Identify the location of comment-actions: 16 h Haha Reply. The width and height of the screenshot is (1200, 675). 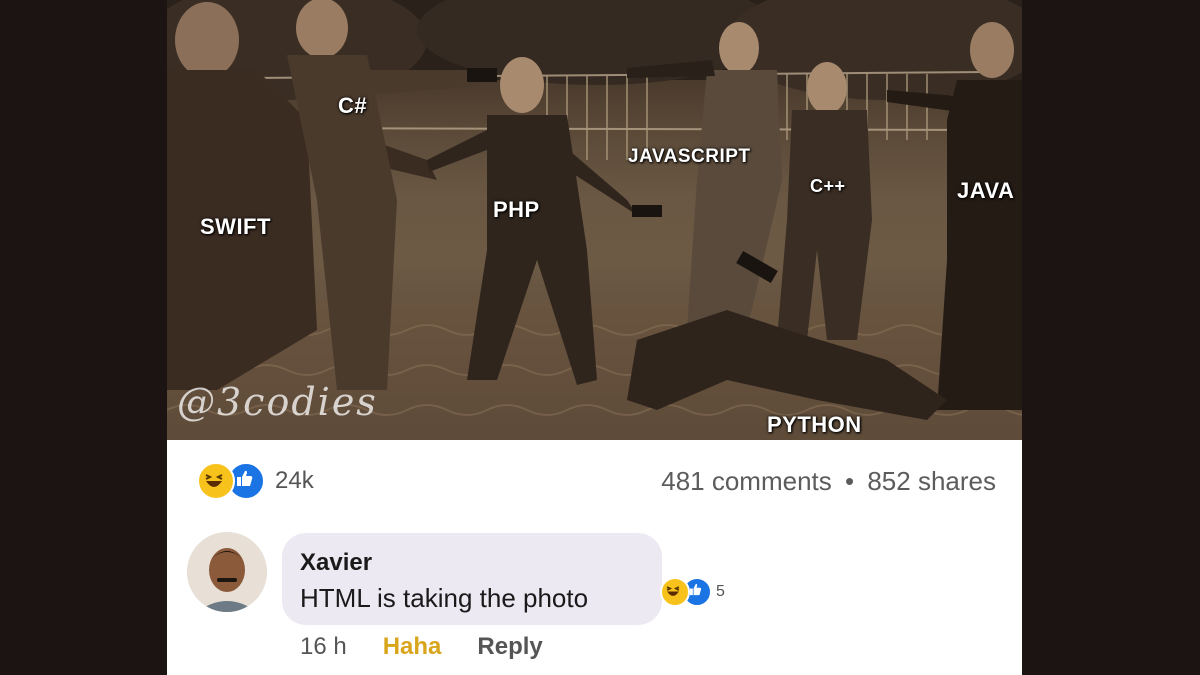
(421, 647).